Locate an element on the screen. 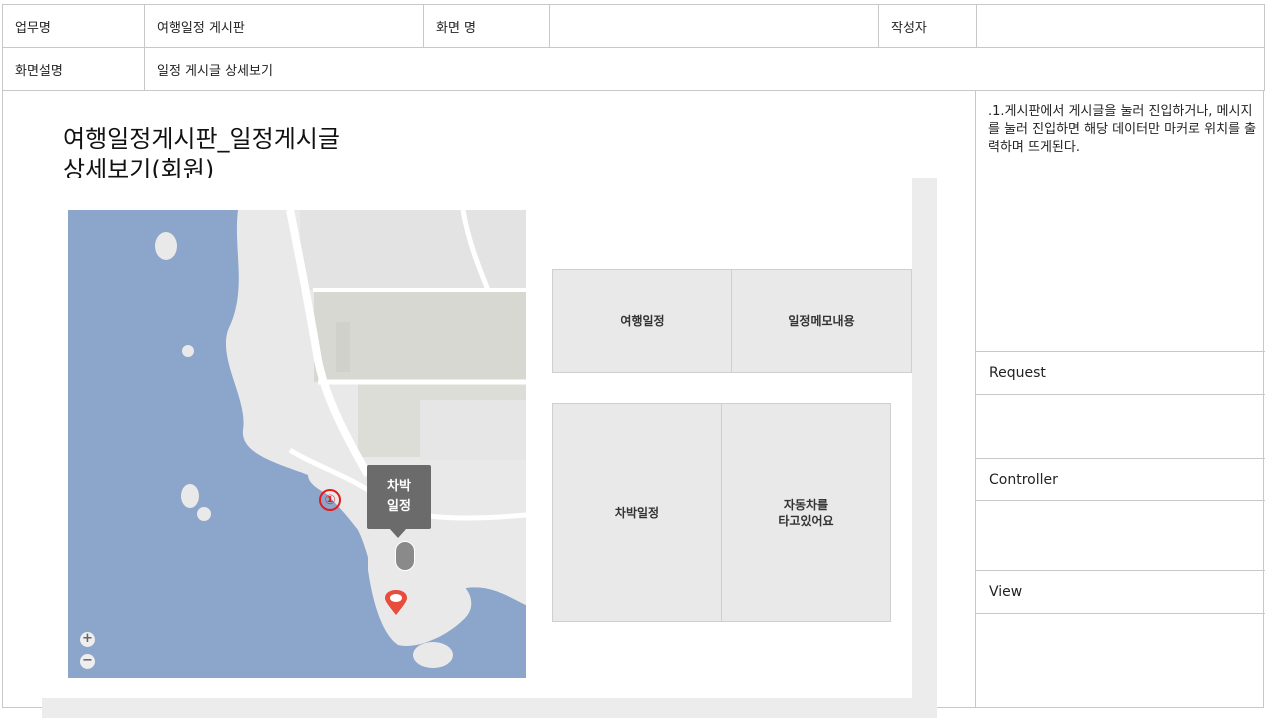  task-label-cell: 업무명 is located at coordinates (73, 26).